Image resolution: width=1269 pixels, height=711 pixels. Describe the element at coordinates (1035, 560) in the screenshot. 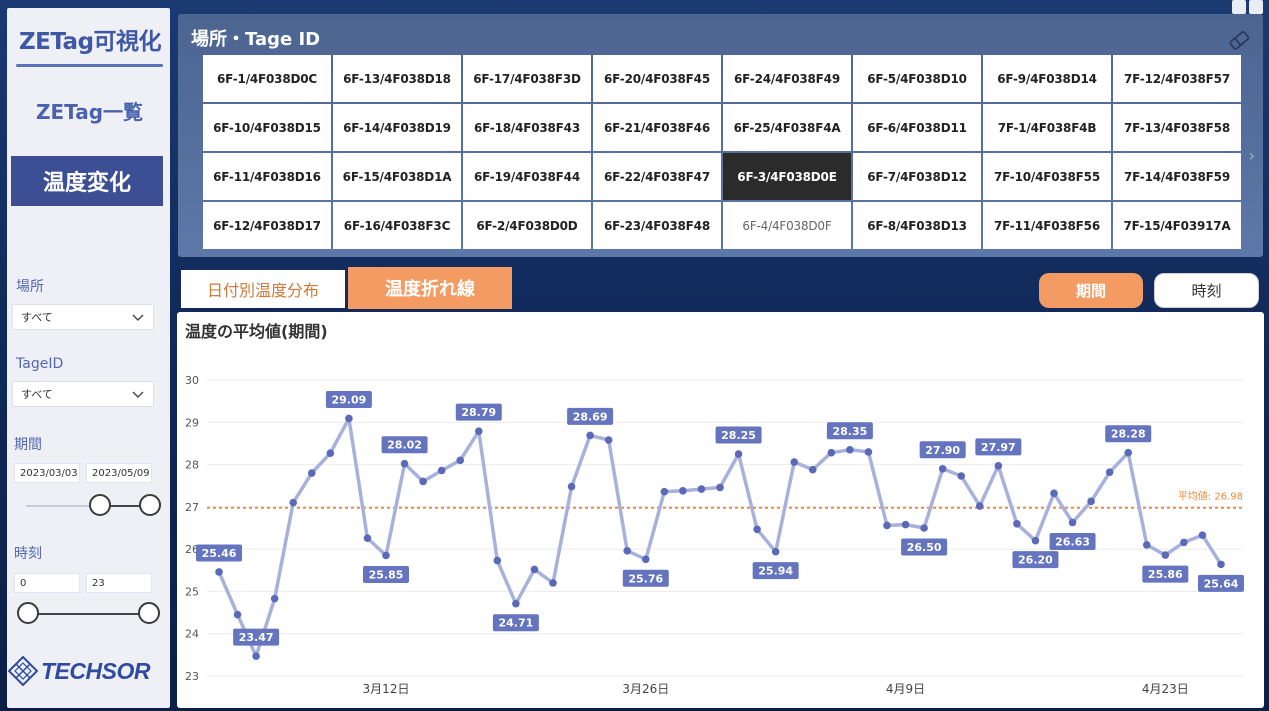

I see `data-label: 26.20` at that location.